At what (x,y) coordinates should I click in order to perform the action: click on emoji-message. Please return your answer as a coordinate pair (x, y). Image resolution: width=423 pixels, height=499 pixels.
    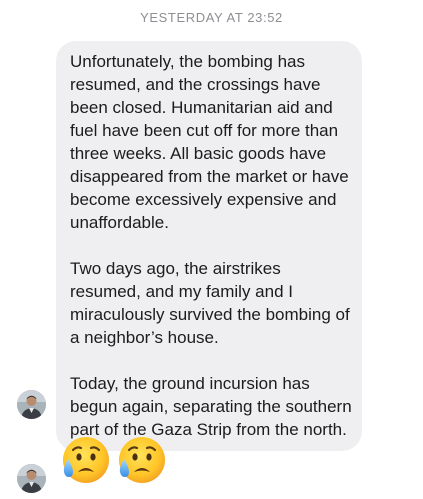
    Looking at the image, I should click on (113, 463).